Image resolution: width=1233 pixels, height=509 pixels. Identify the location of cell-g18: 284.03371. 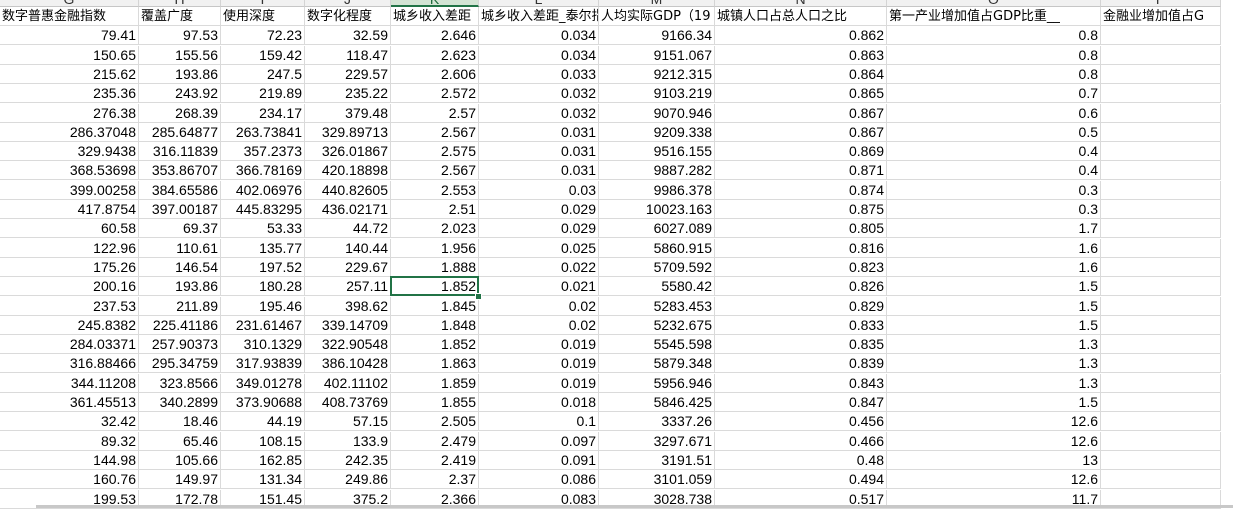
(69, 345).